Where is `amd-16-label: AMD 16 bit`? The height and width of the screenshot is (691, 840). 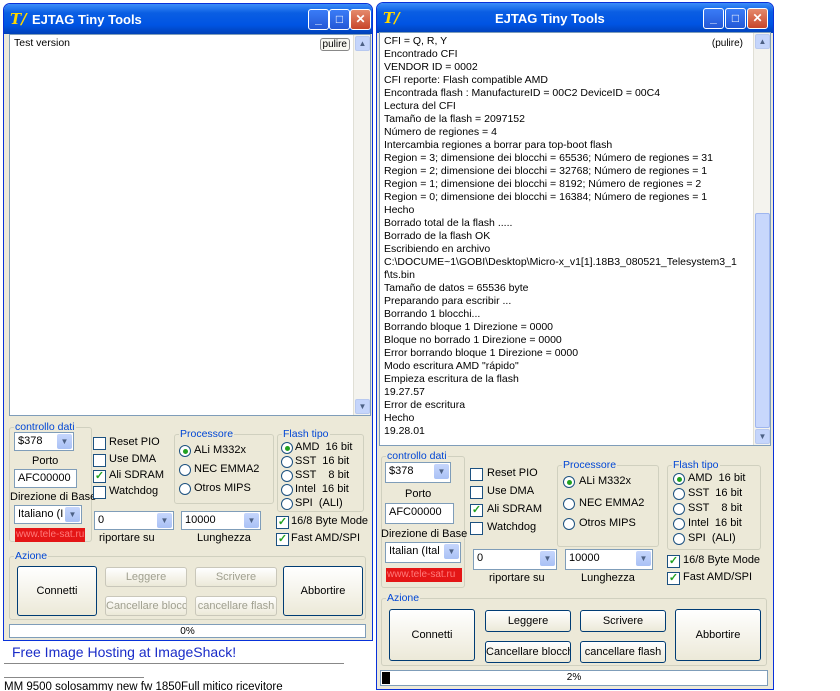 amd-16-label: AMD 16 bit is located at coordinates (717, 478).